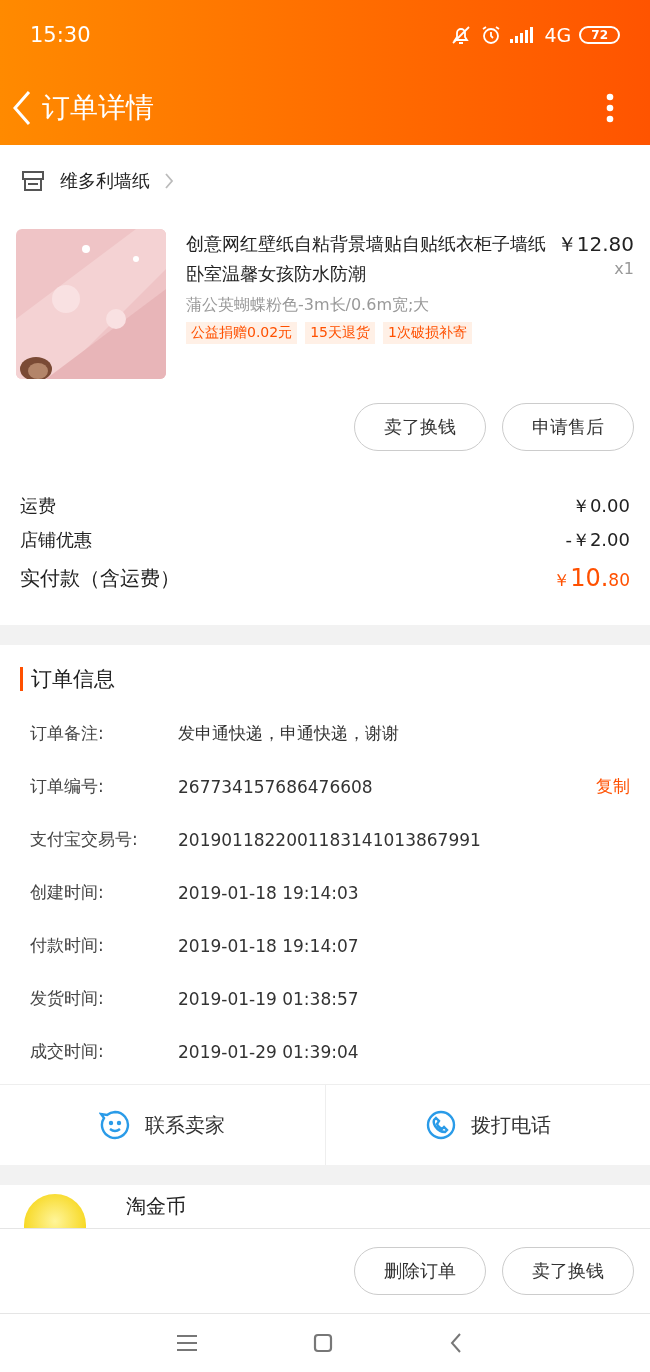 The image size is (650, 1372). Describe the element at coordinates (162, 1125) in the screenshot. I see `contact-button: 联系卖家` at that location.